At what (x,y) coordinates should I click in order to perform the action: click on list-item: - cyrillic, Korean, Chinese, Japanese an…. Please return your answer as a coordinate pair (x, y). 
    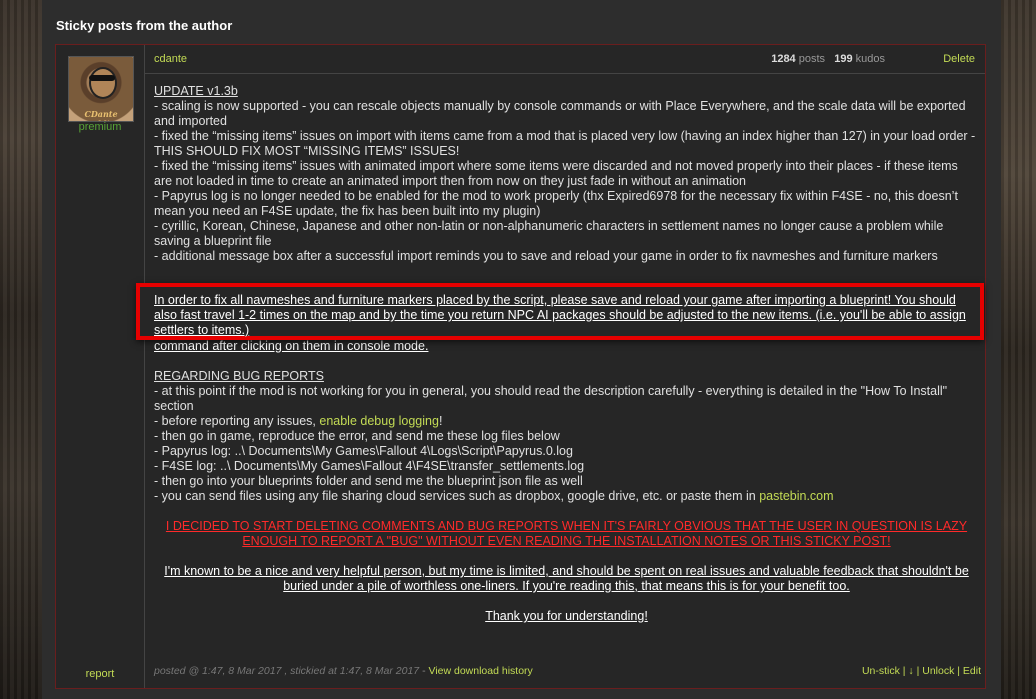
    Looking at the image, I should click on (549, 233).